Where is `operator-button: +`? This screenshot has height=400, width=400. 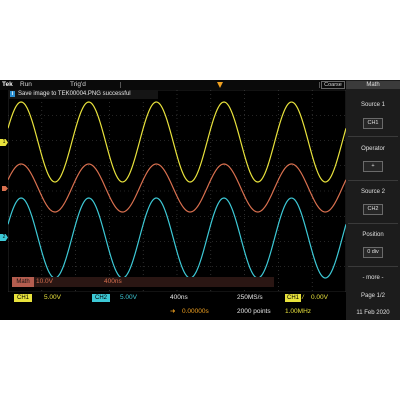 operator-button: + is located at coordinates (373, 166).